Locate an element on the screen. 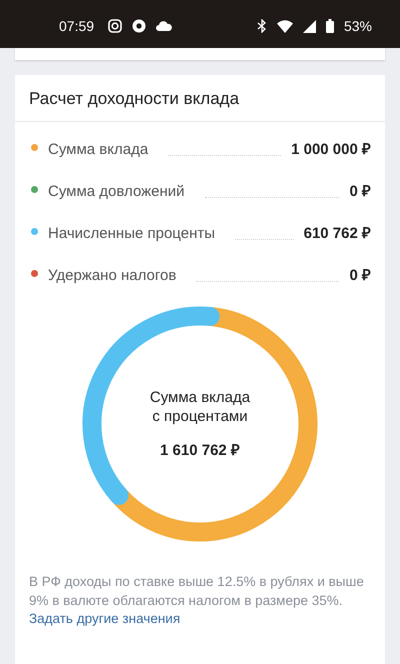  browser-icon is located at coordinates (139, 26).